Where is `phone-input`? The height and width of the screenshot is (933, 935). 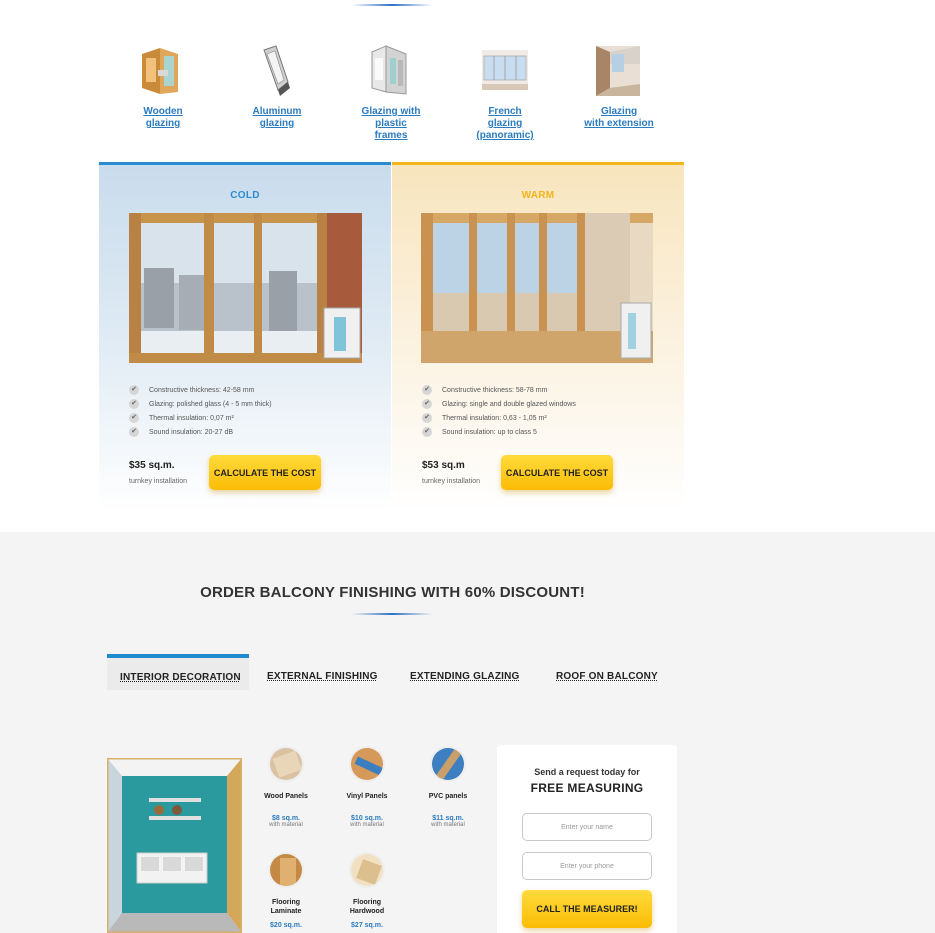
phone-input is located at coordinates (587, 866).